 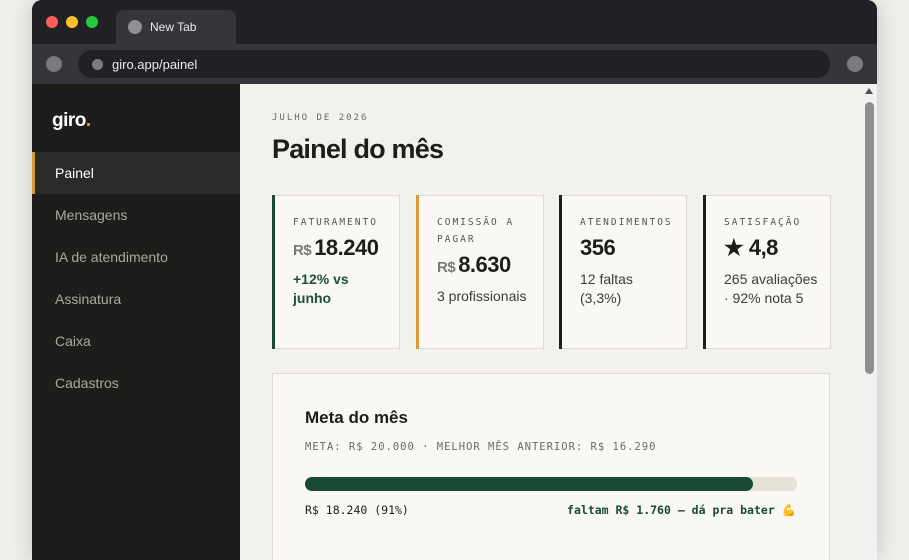 I want to click on browser-tab: New Tab, so click(x=176, y=27).